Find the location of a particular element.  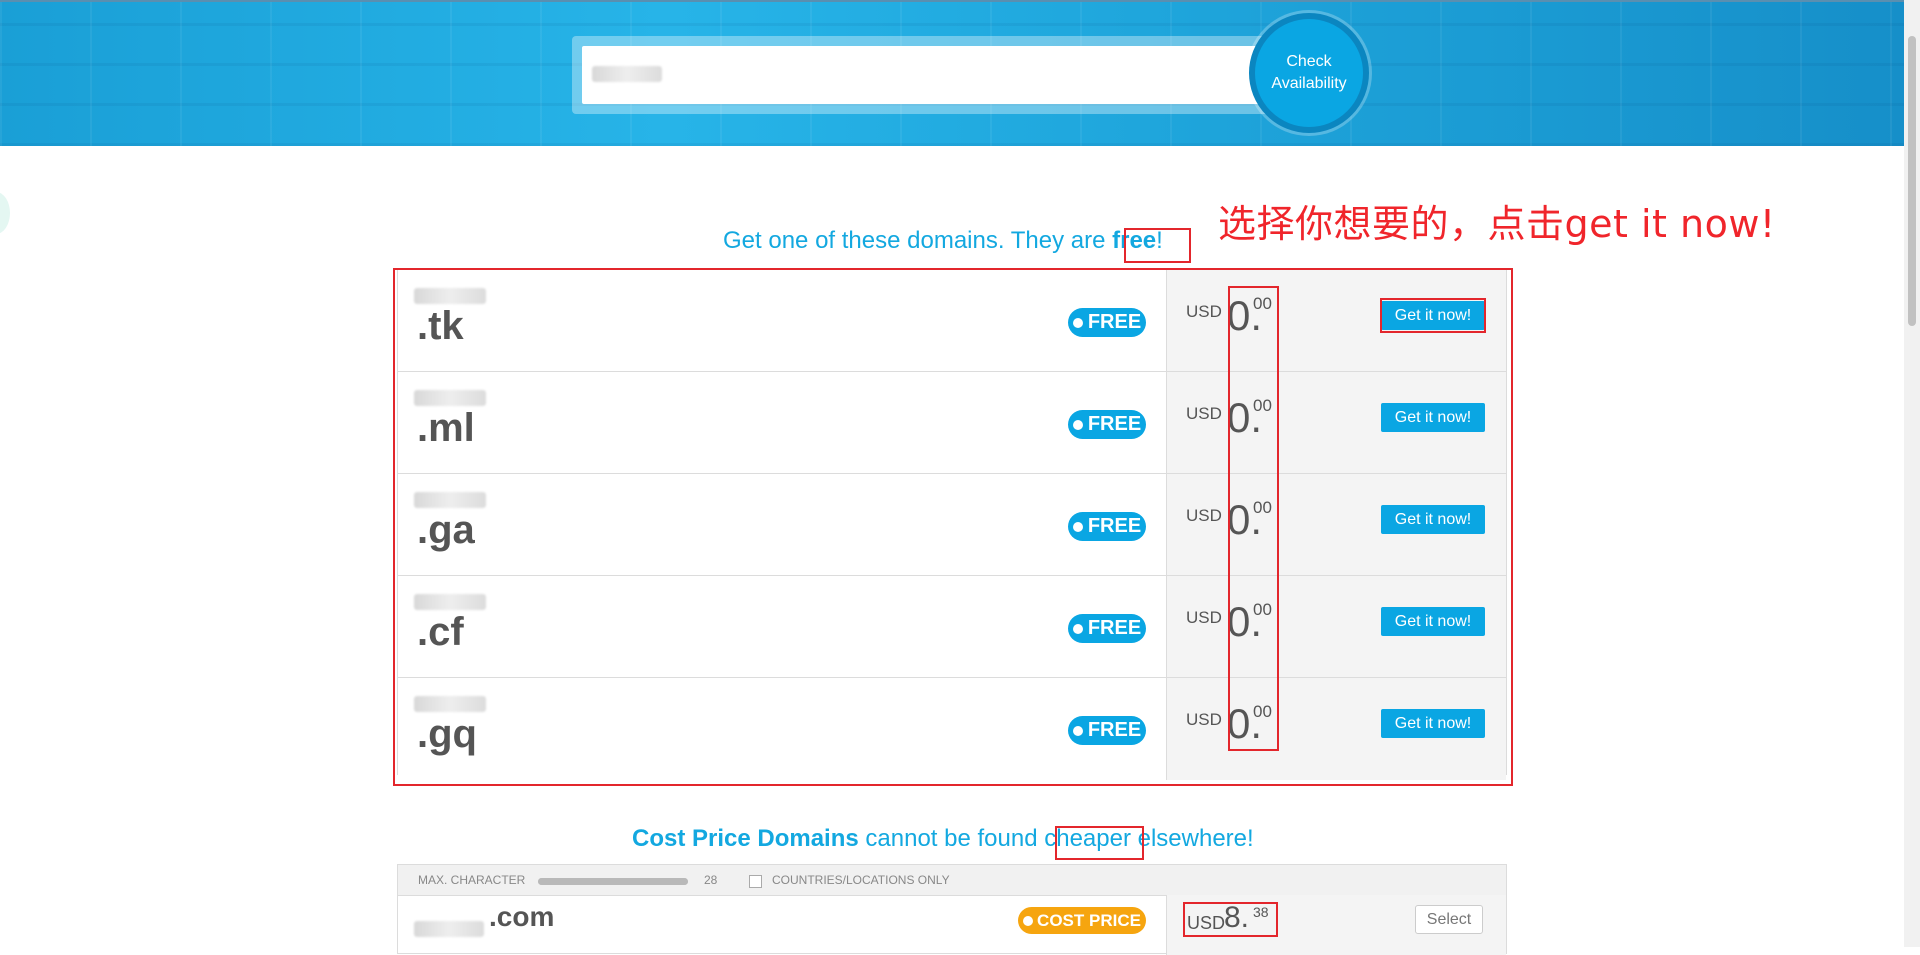

cost-price-badge: COST PRICE is located at coordinates (1082, 920).